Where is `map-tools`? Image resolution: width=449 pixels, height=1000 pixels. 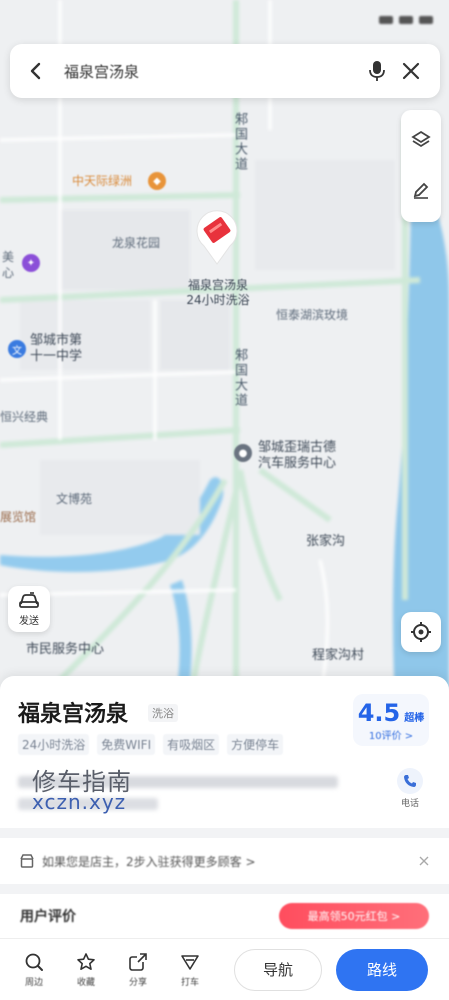 map-tools is located at coordinates (421, 166).